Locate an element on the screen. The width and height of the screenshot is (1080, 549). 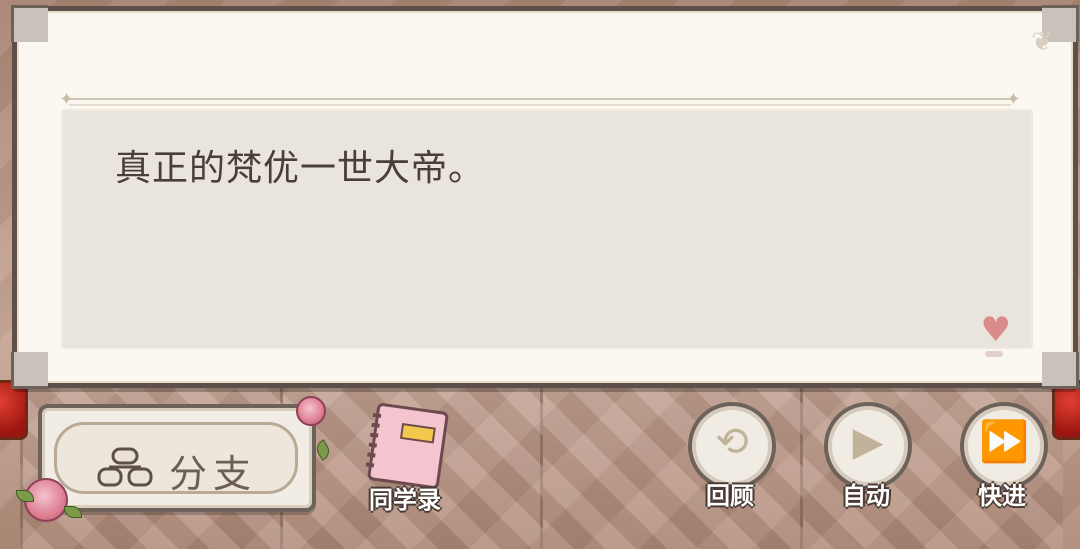
yearbook-button is located at coordinates (405, 446).